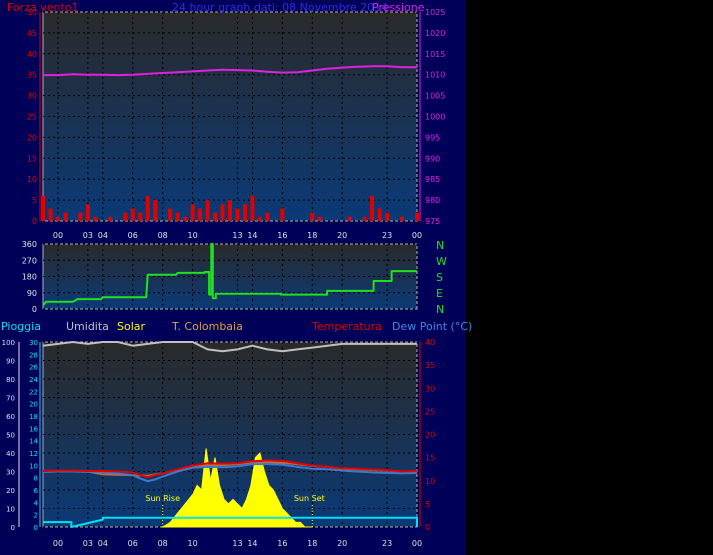 This screenshot has height=555, width=713. What do you see at coordinates (430, 435) in the screenshot?
I see `temp-y-tick-4: 20` at bounding box center [430, 435].